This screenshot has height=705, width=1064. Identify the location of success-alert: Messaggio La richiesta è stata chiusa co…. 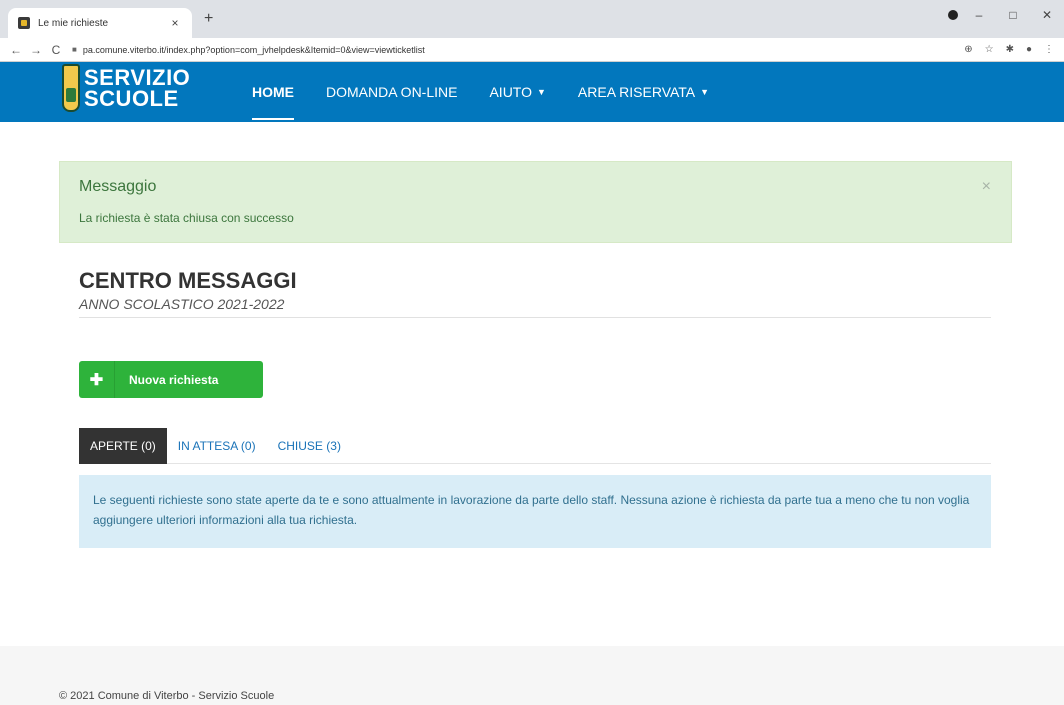
(535, 202).